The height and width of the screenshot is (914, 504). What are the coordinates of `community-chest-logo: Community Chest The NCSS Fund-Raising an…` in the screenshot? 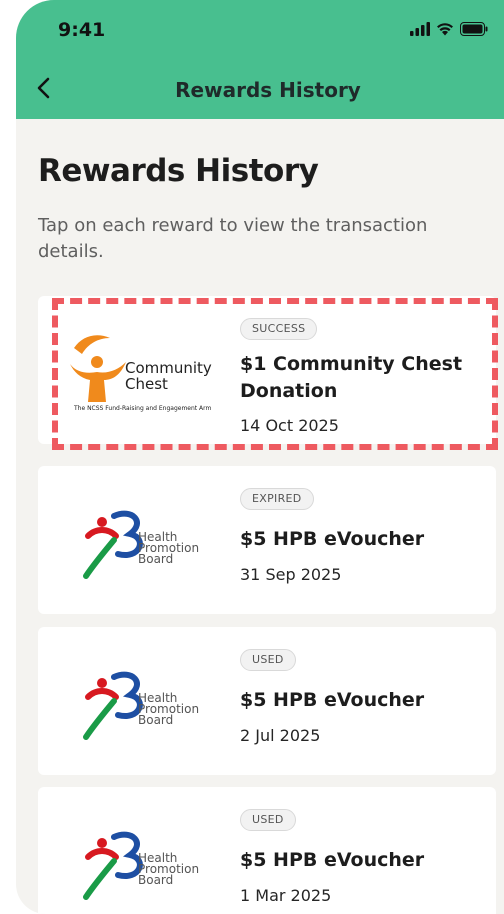 It's located at (136, 370).